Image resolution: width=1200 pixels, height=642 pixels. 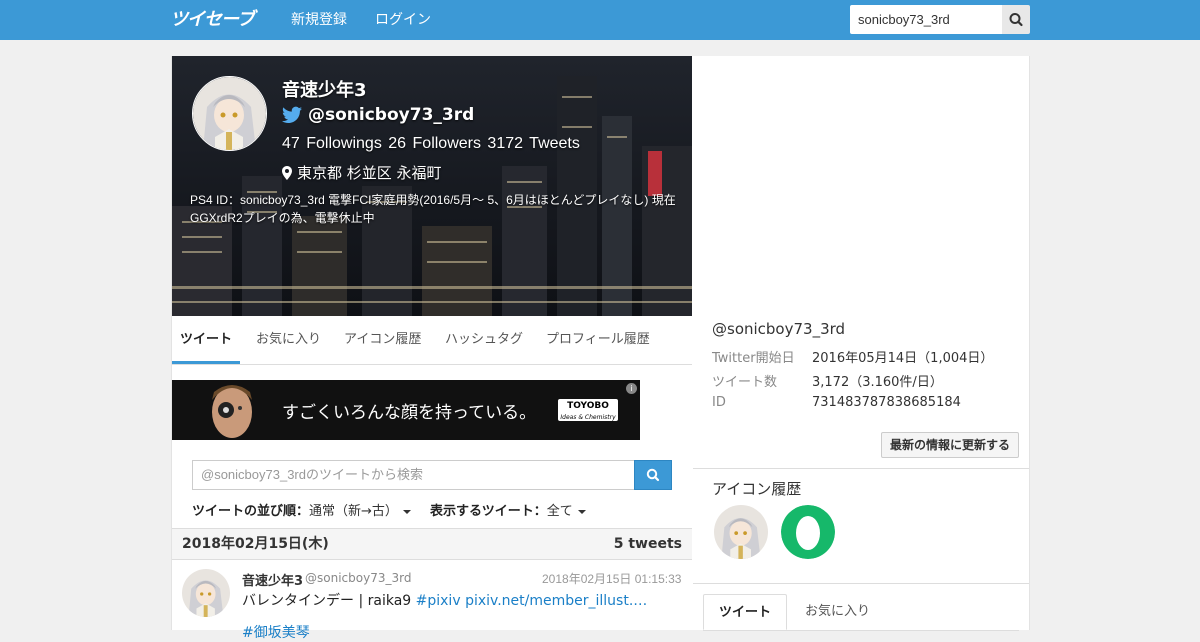 I want to click on info-key: ツイート数, so click(x=745, y=382).